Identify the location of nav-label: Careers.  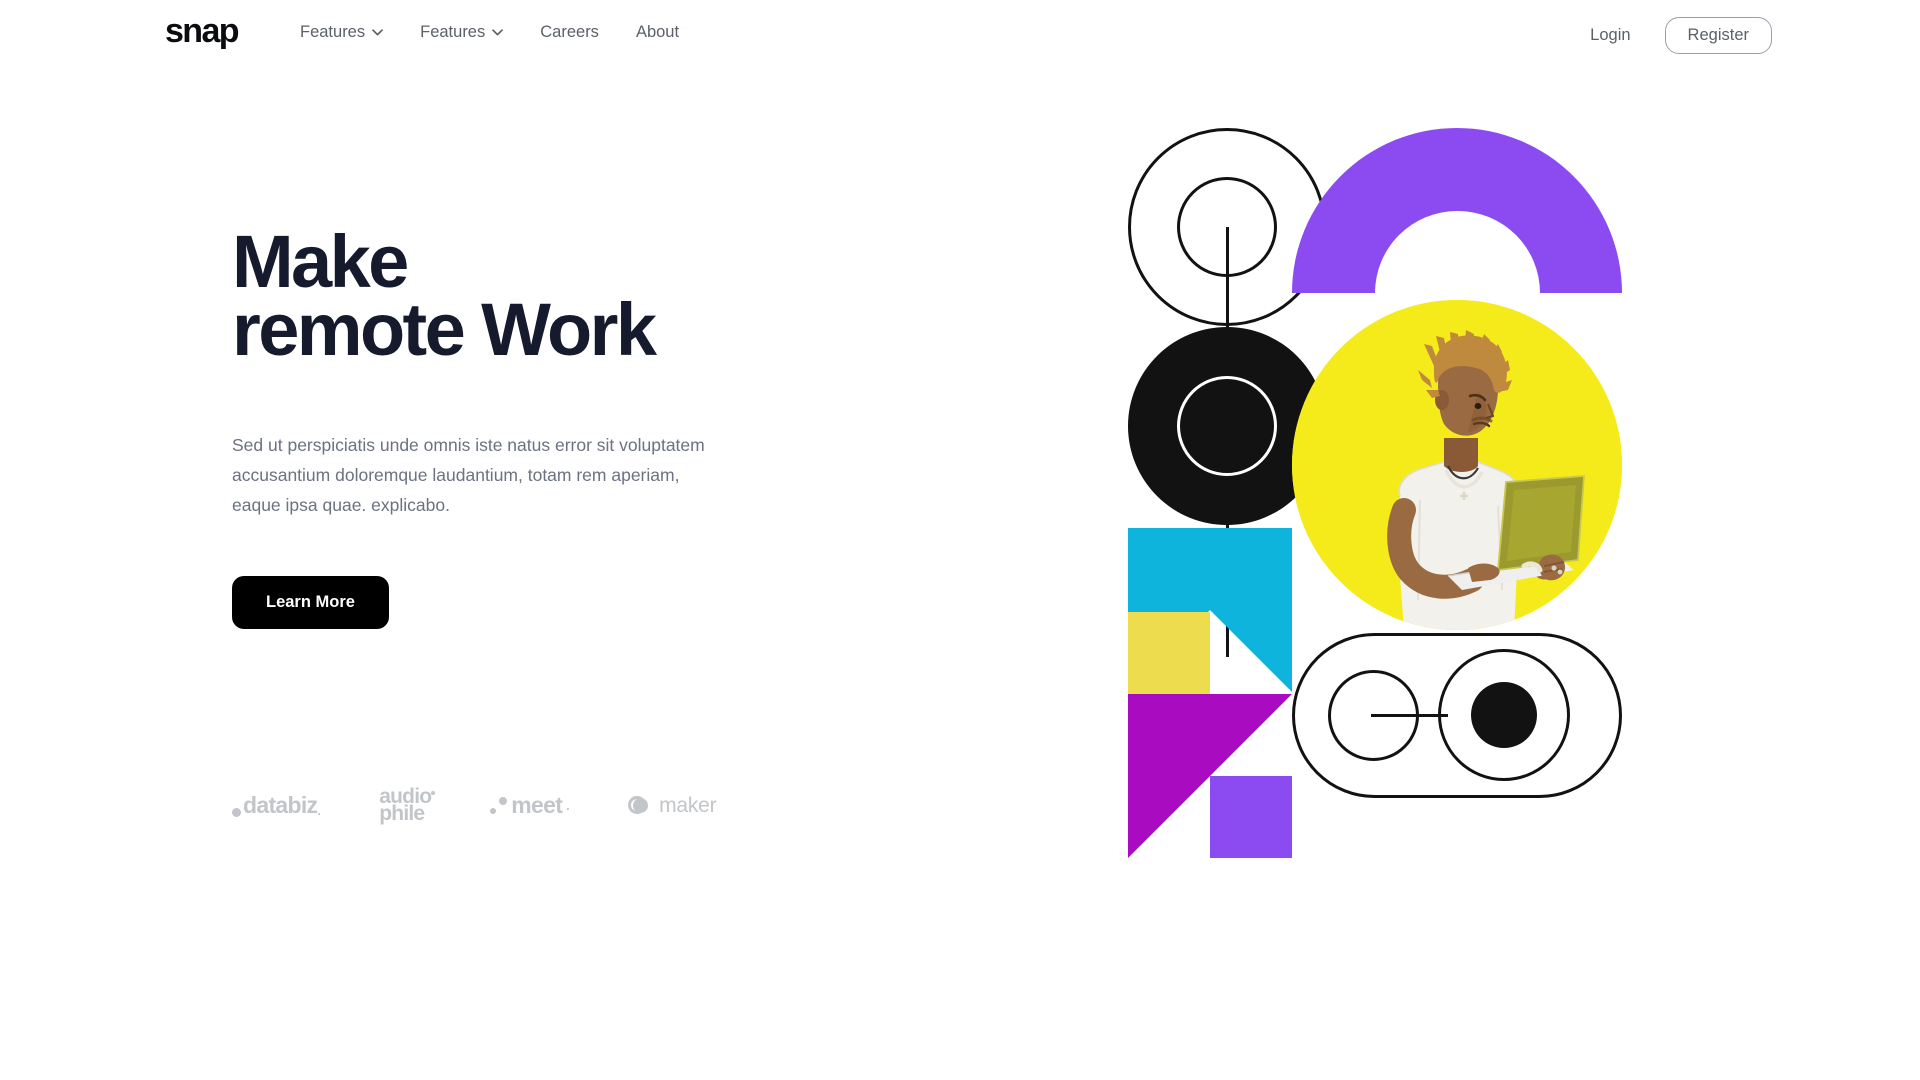
(569, 32).